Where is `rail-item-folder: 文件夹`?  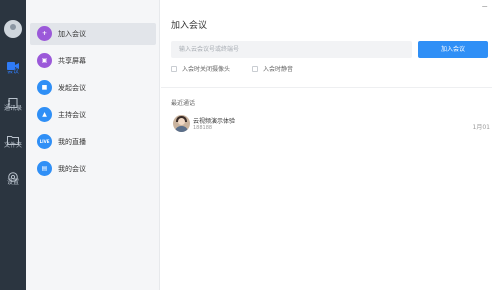
rail-item-folder: 文件夹 is located at coordinates (13, 145).